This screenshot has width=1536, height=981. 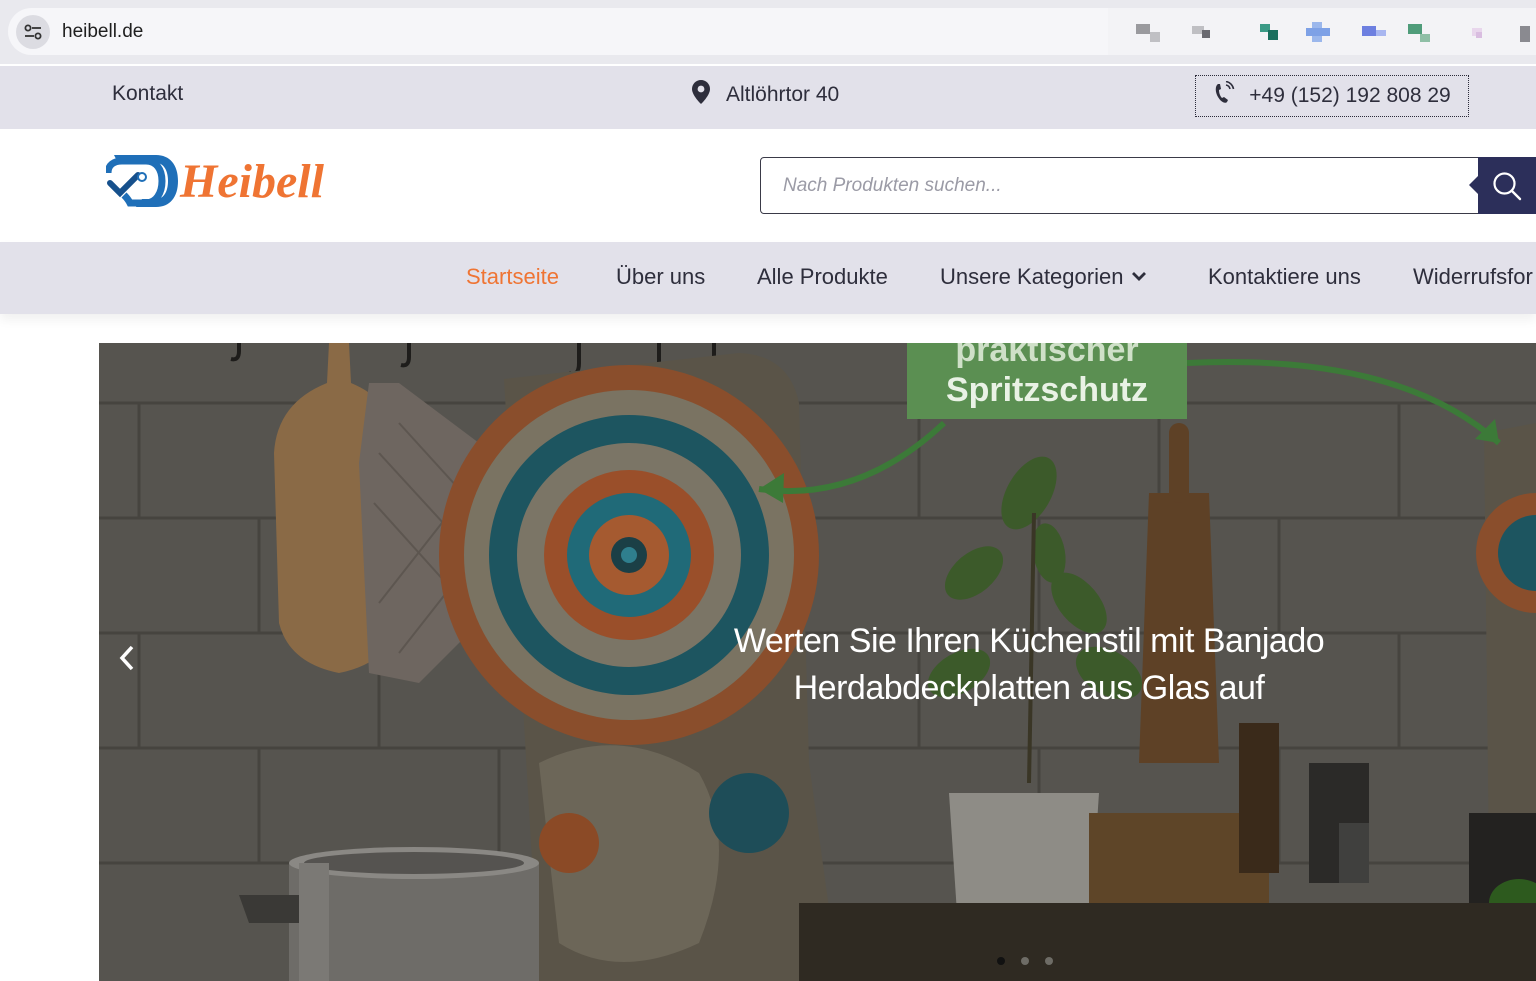 What do you see at coordinates (142, 181) in the screenshot?
I see `logo-mark-icon` at bounding box center [142, 181].